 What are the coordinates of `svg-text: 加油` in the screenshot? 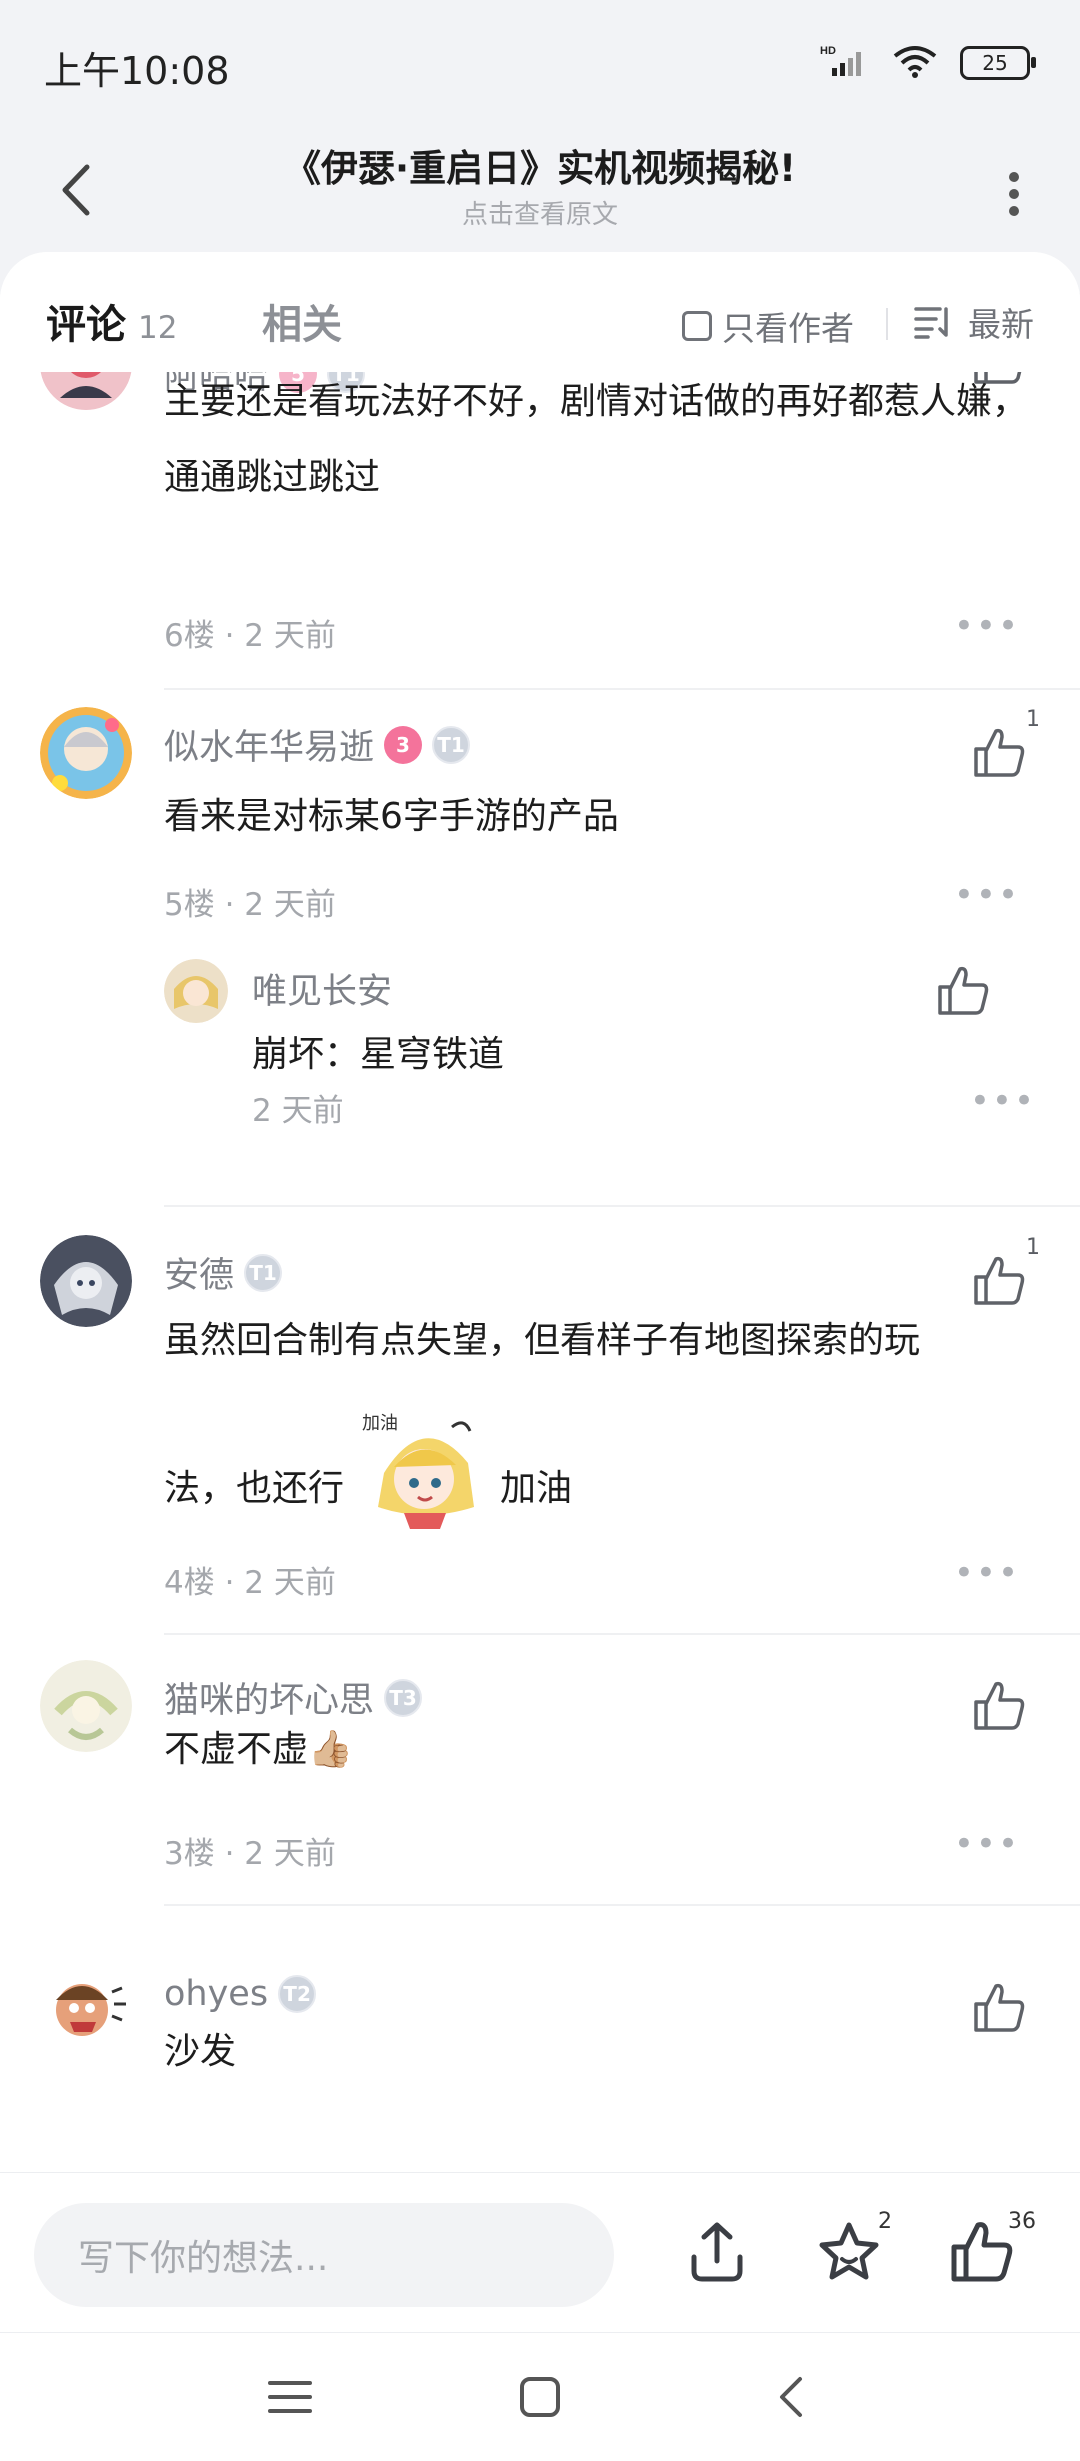 It's located at (380, 1423).